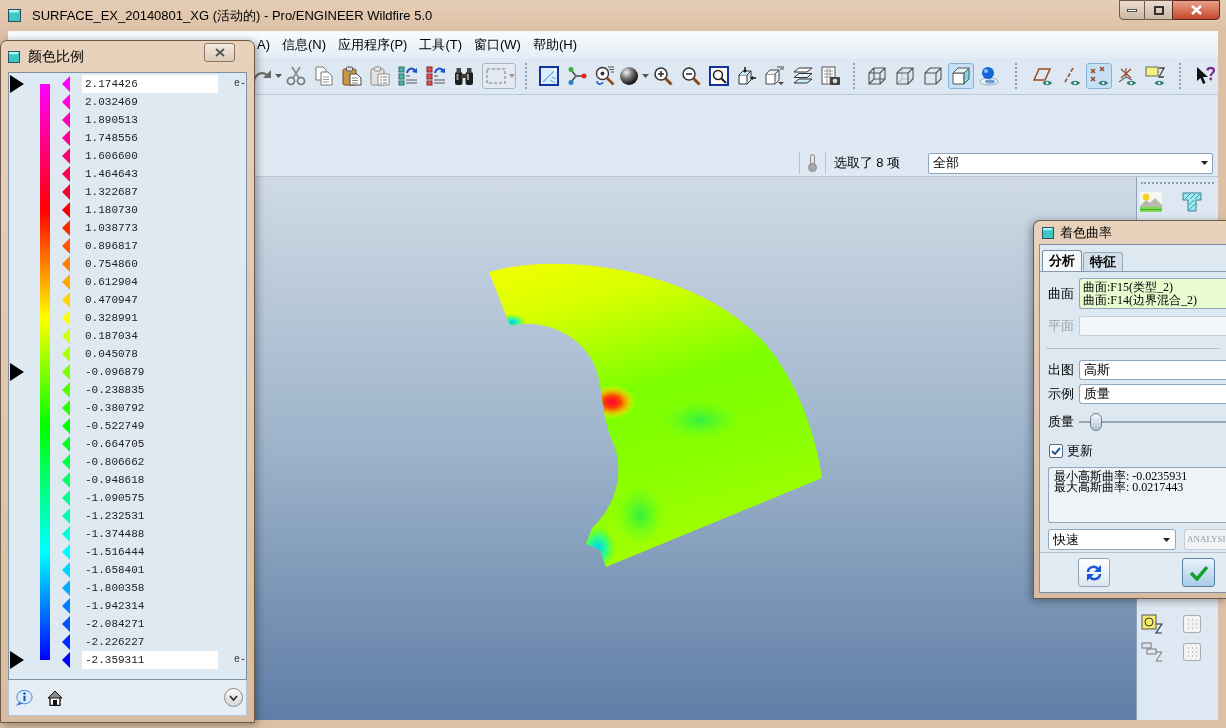 Image resolution: width=1226 pixels, height=728 pixels. Describe the element at coordinates (115, 534) in the screenshot. I see `scale-value: -1.374488` at that location.